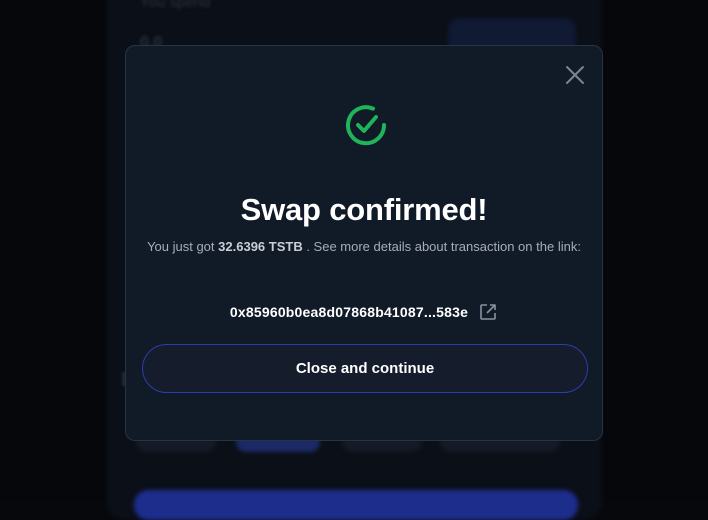 The width and height of the screenshot is (708, 520). I want to click on received-amount: 32.6396 TSTB, so click(260, 246).